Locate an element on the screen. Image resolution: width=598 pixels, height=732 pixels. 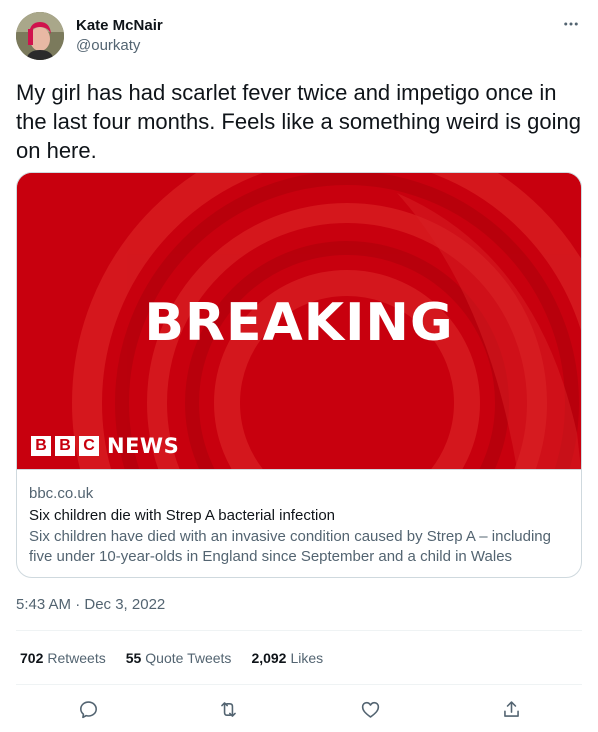
quote-tweets-label: Quote Tweets is located at coordinates (188, 658).